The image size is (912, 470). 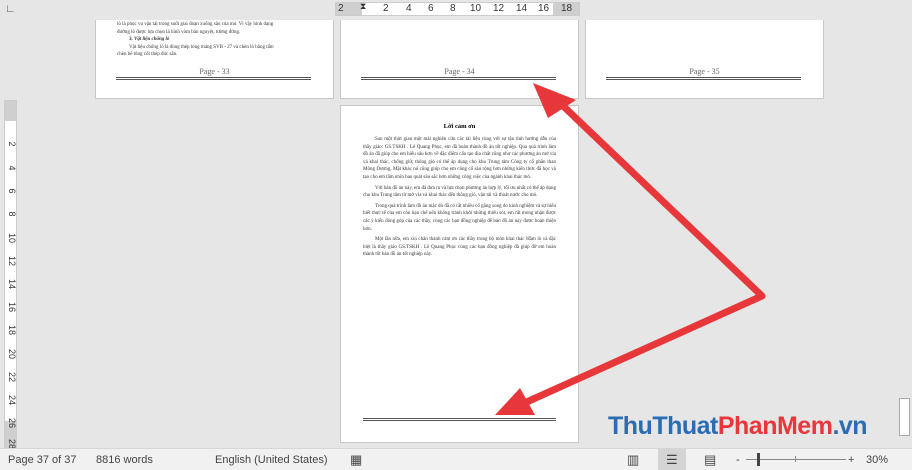 I want to click on zoom-center-tick, so click(x=795, y=459).